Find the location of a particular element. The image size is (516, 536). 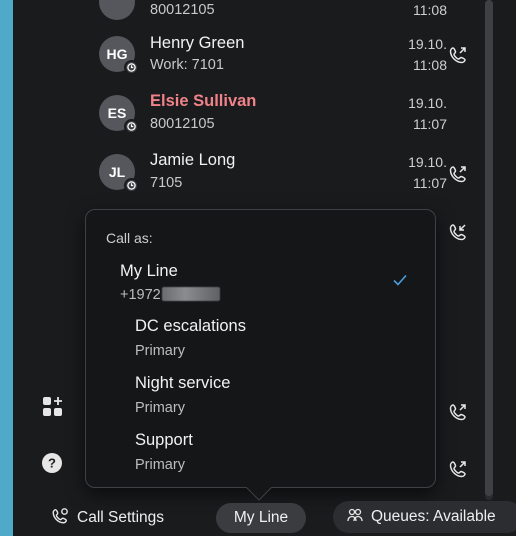

call-row: JL Jamie Long 7105 19.10. 11:07 is located at coordinates (248, 176).